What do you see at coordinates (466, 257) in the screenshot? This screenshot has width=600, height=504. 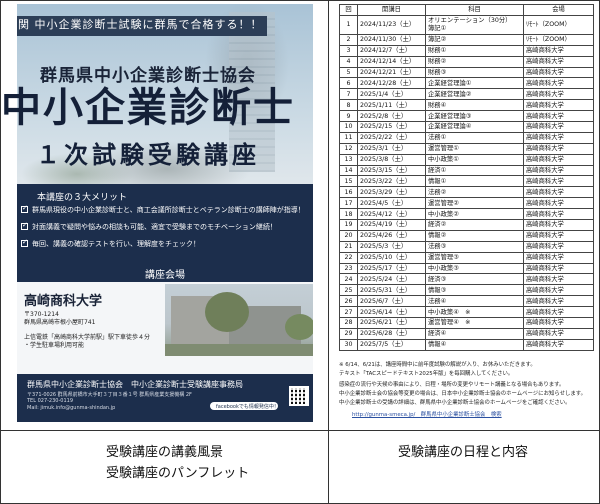 I see `table-row: 22 2025/5/10（土） 運営管理③ 高崎商科大学` at bounding box center [466, 257].